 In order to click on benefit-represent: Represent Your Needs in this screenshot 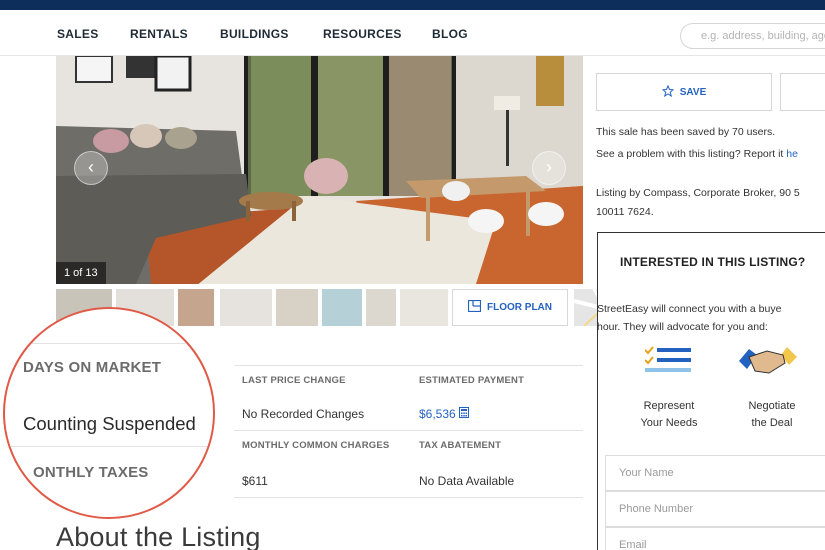, I will do `click(669, 414)`.